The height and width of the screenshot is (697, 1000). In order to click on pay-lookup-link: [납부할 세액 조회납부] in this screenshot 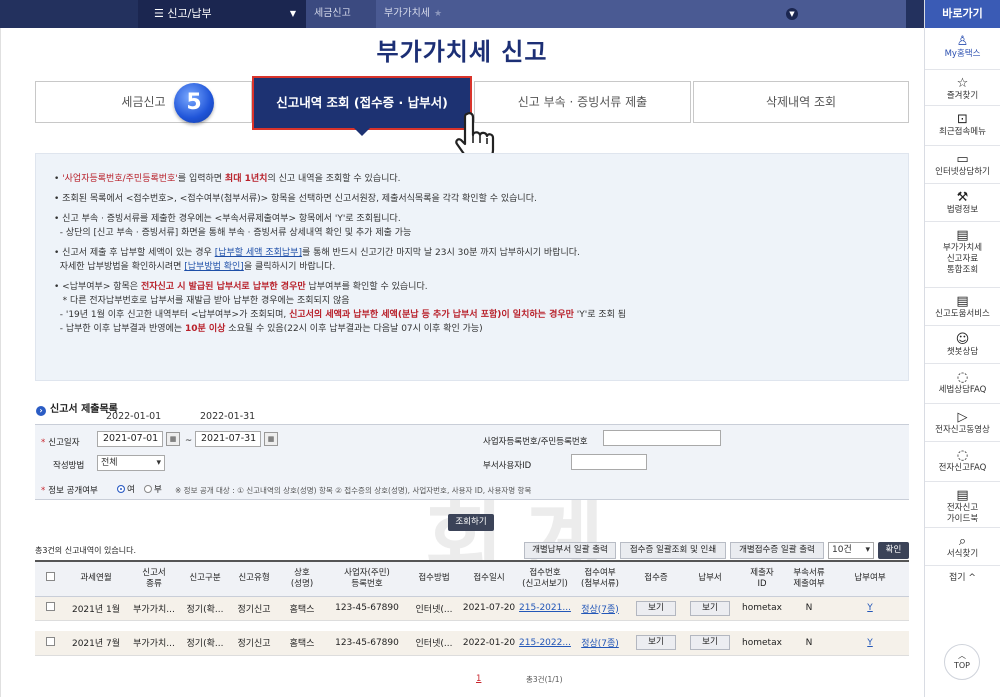, I will do `click(258, 253)`.